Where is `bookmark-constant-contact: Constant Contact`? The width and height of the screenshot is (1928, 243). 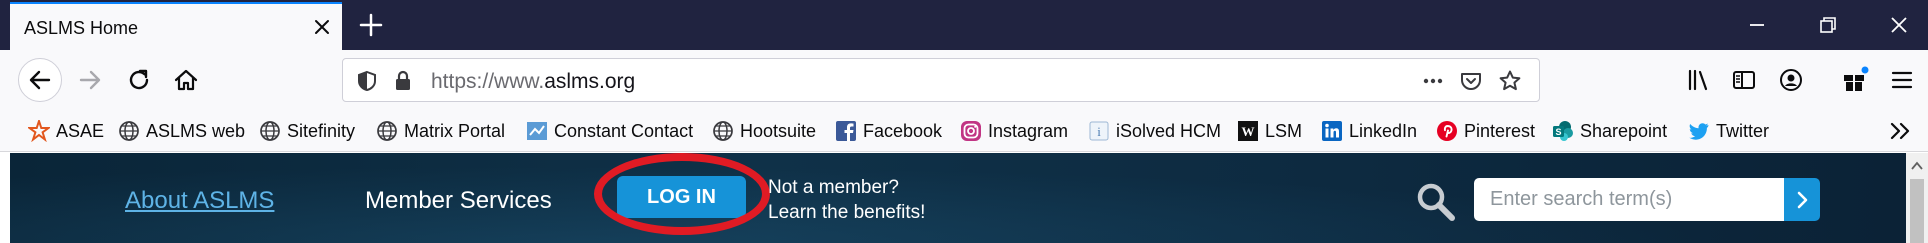 bookmark-constant-contact: Constant Contact is located at coordinates (609, 131).